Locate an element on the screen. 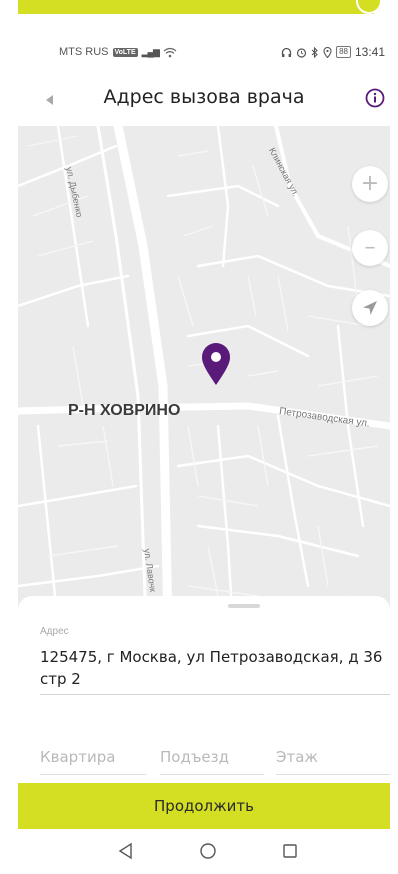  page-title: Адрес вызова врача is located at coordinates (204, 97).